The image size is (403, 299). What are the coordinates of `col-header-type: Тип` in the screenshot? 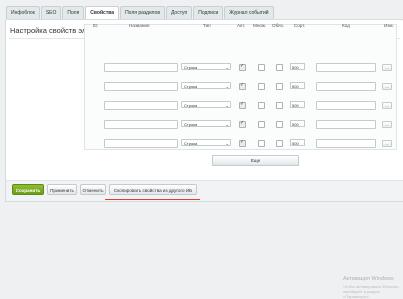 It's located at (207, 25).